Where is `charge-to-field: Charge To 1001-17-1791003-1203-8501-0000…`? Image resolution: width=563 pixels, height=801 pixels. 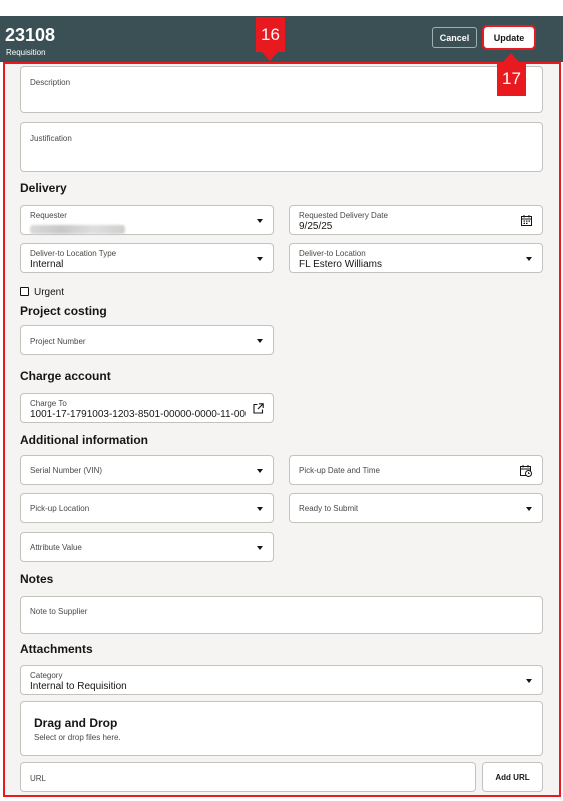 charge-to-field: Charge To 1001-17-1791003-1203-8501-0000… is located at coordinates (147, 408).